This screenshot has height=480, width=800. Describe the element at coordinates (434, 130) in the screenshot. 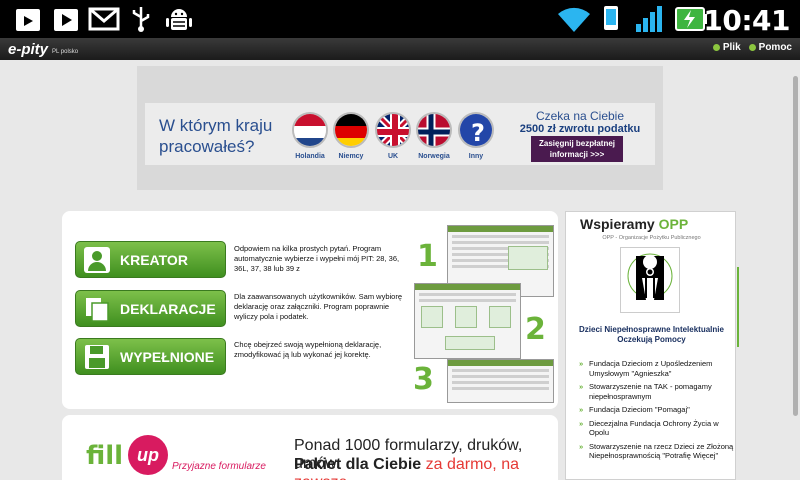

I see `flag-norway-icon` at that location.